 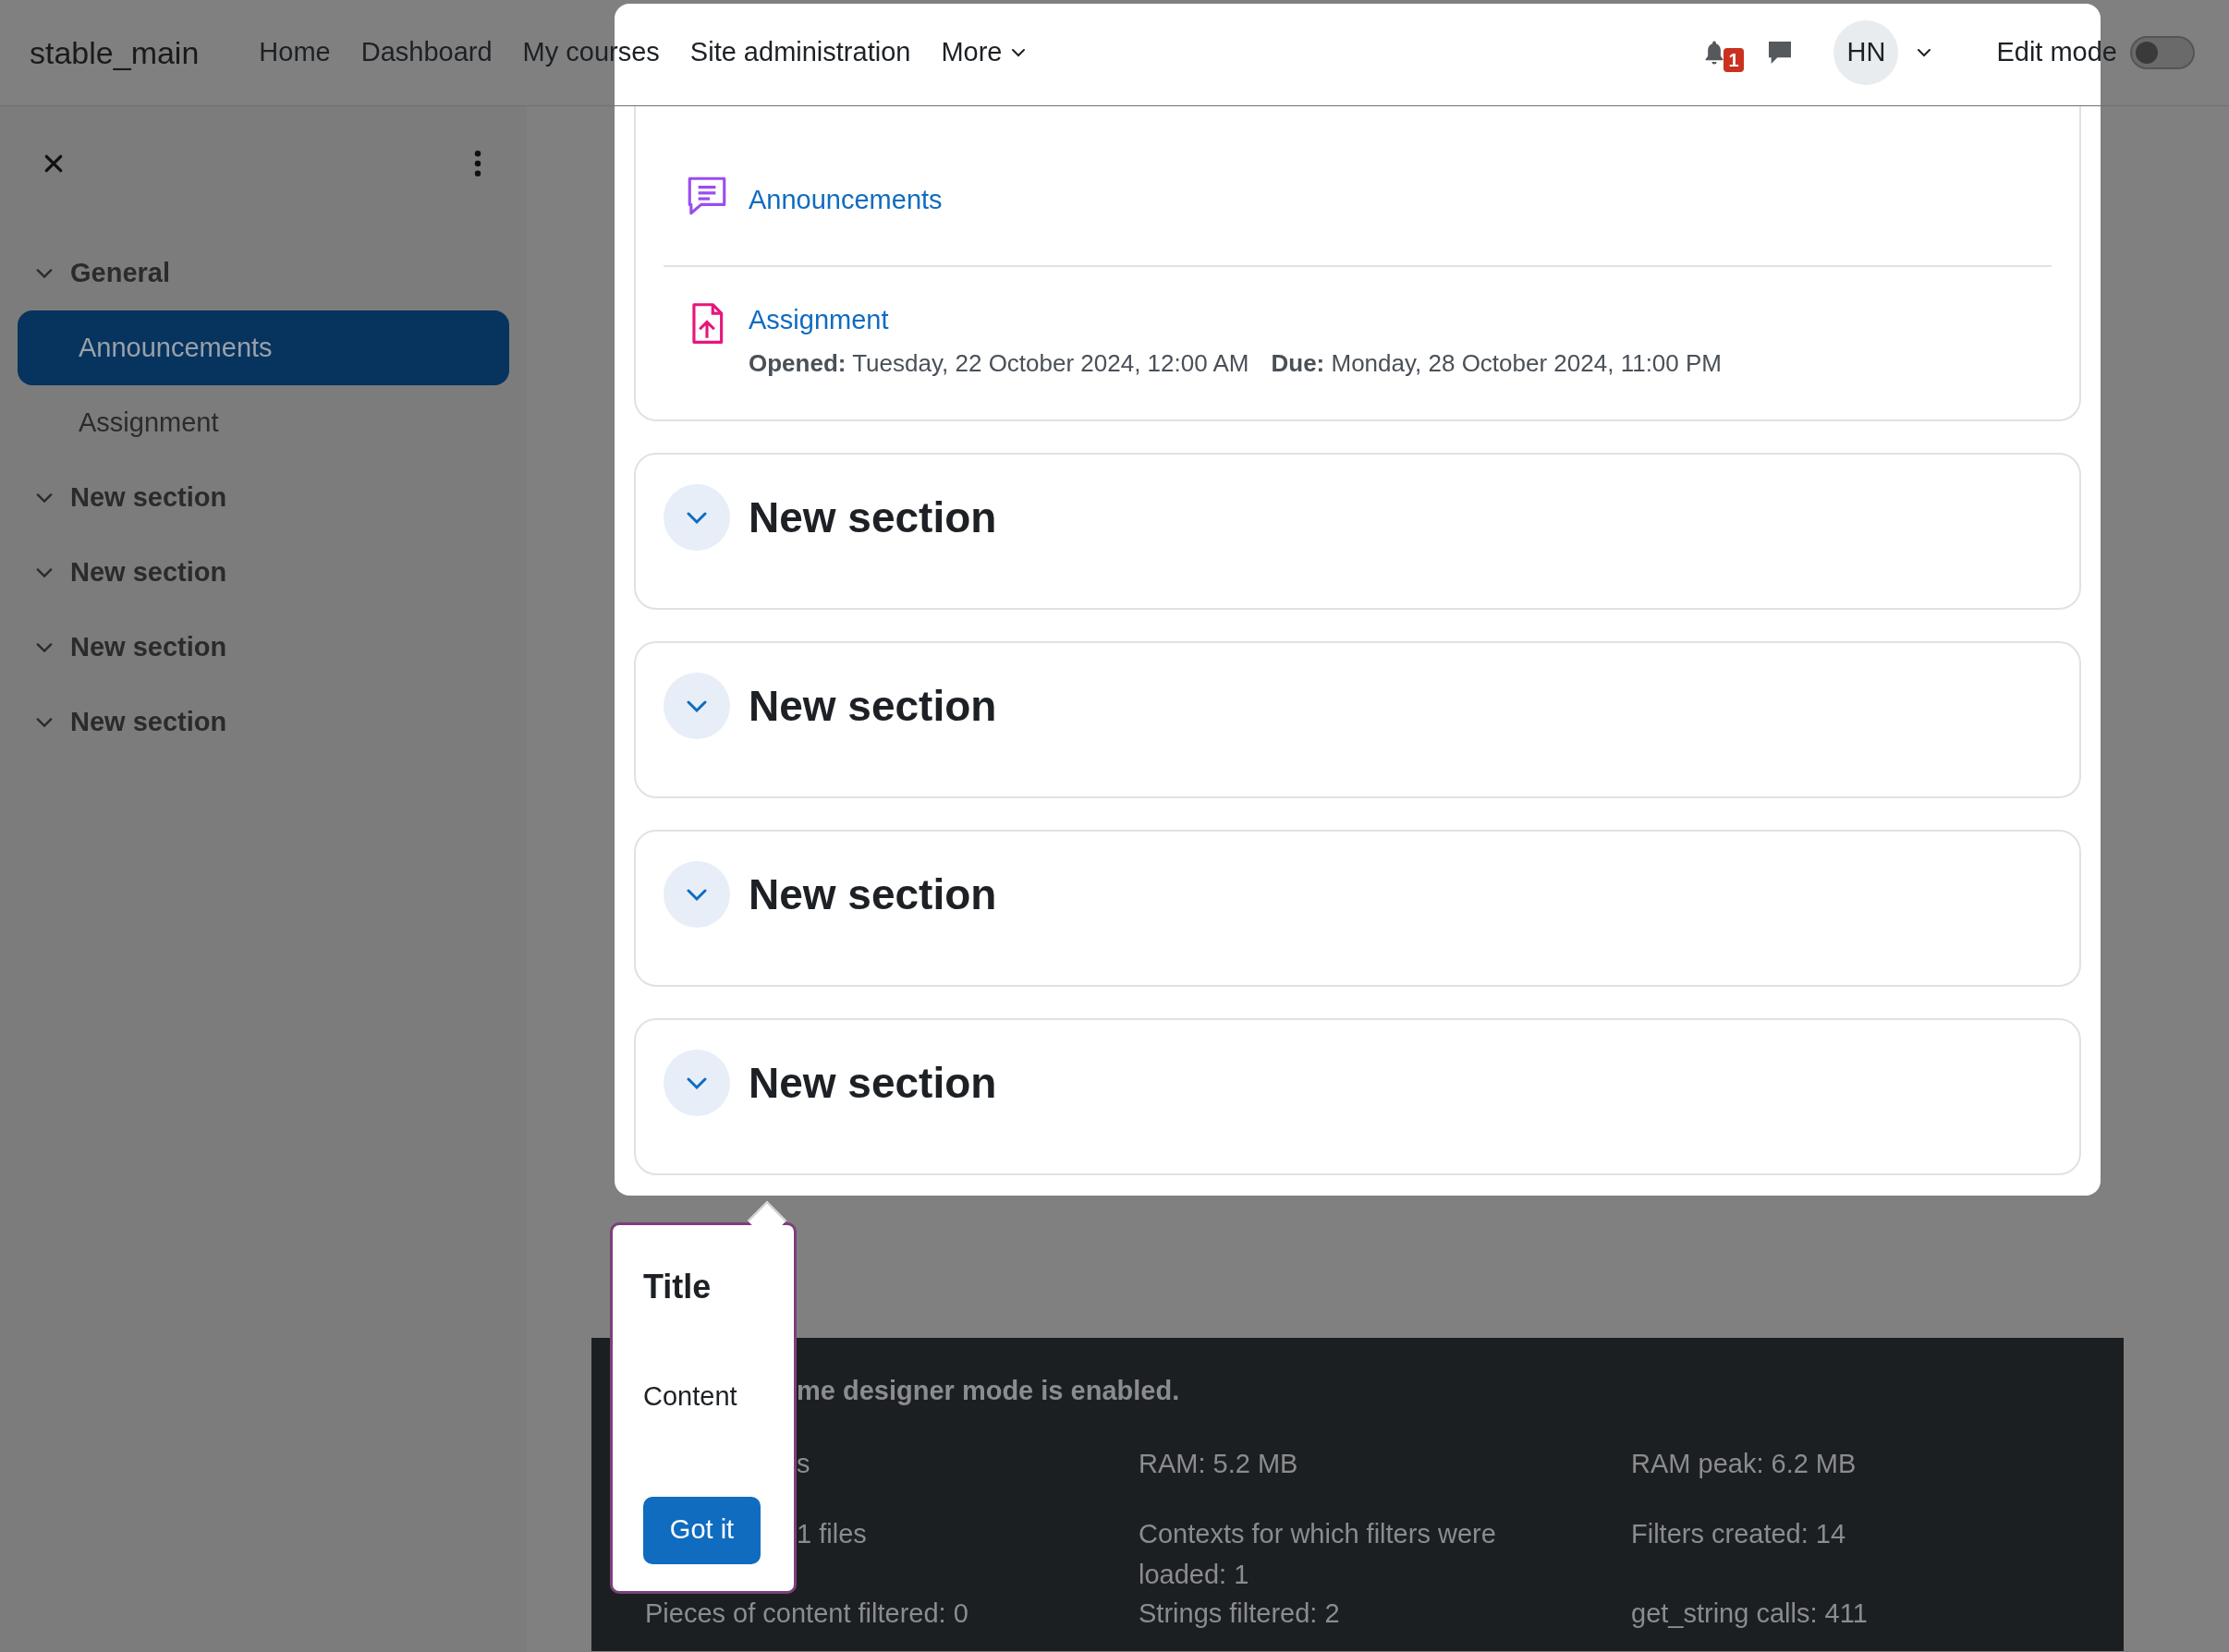 I want to click on footer-stat: Strings filtered: 2, so click(x=1240, y=1613).